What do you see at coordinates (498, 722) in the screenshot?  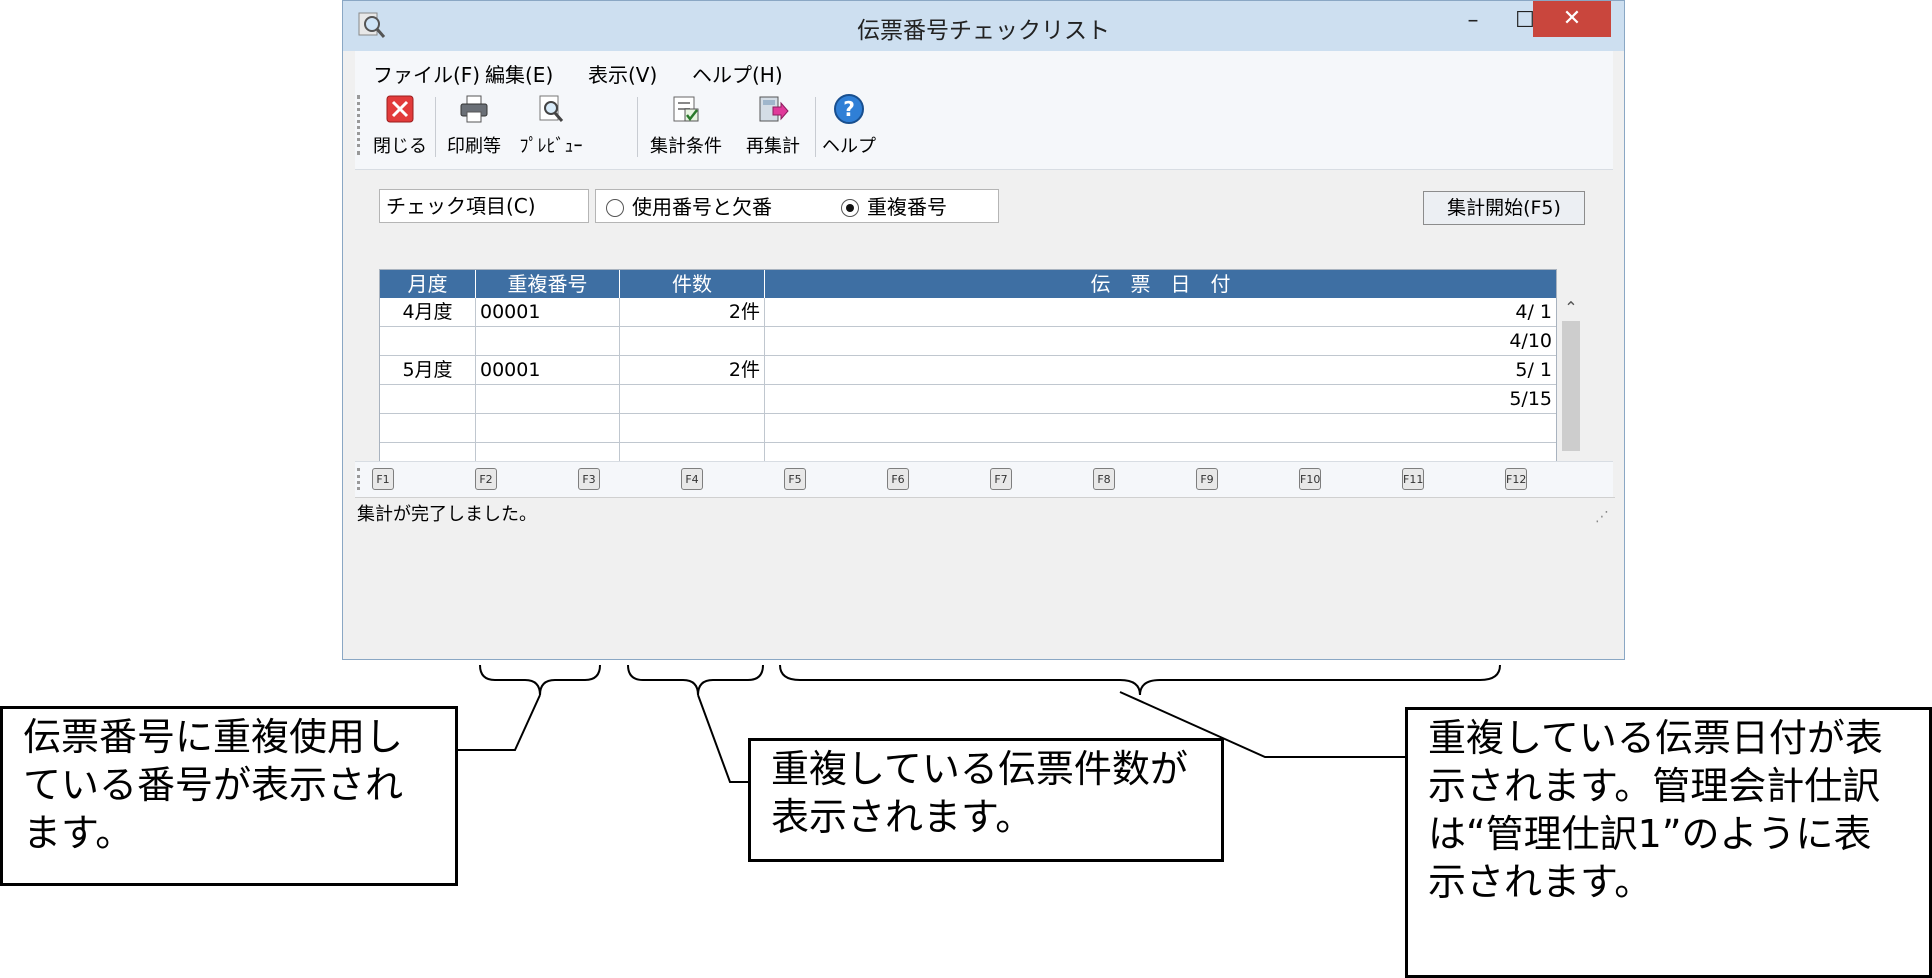 I see `leader-left` at bounding box center [498, 722].